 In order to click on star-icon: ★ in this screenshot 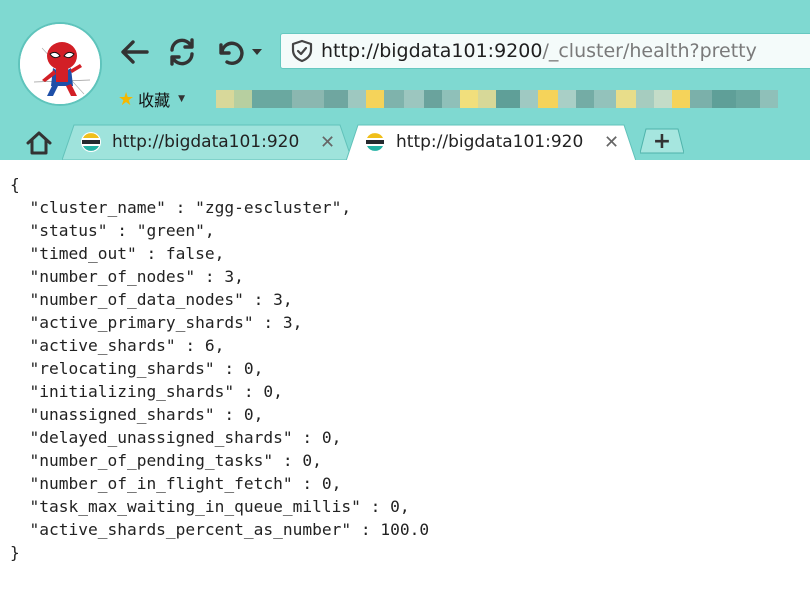, I will do `click(126, 99)`.